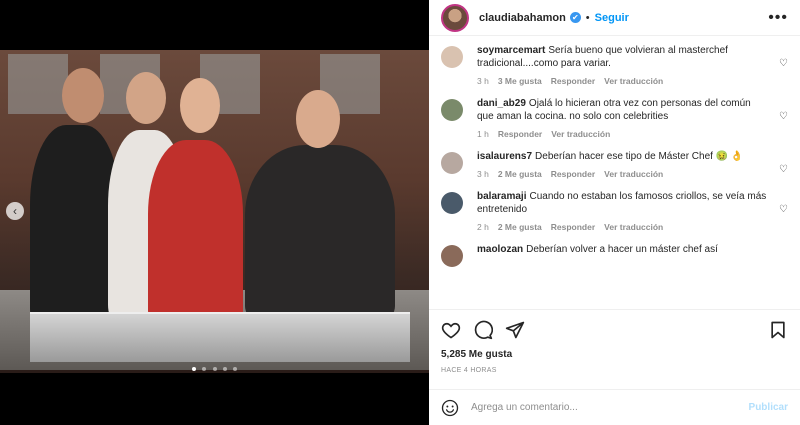 The width and height of the screenshot is (800, 425). Describe the element at coordinates (483, 134) in the screenshot. I see `comment-time: 1 h` at that location.